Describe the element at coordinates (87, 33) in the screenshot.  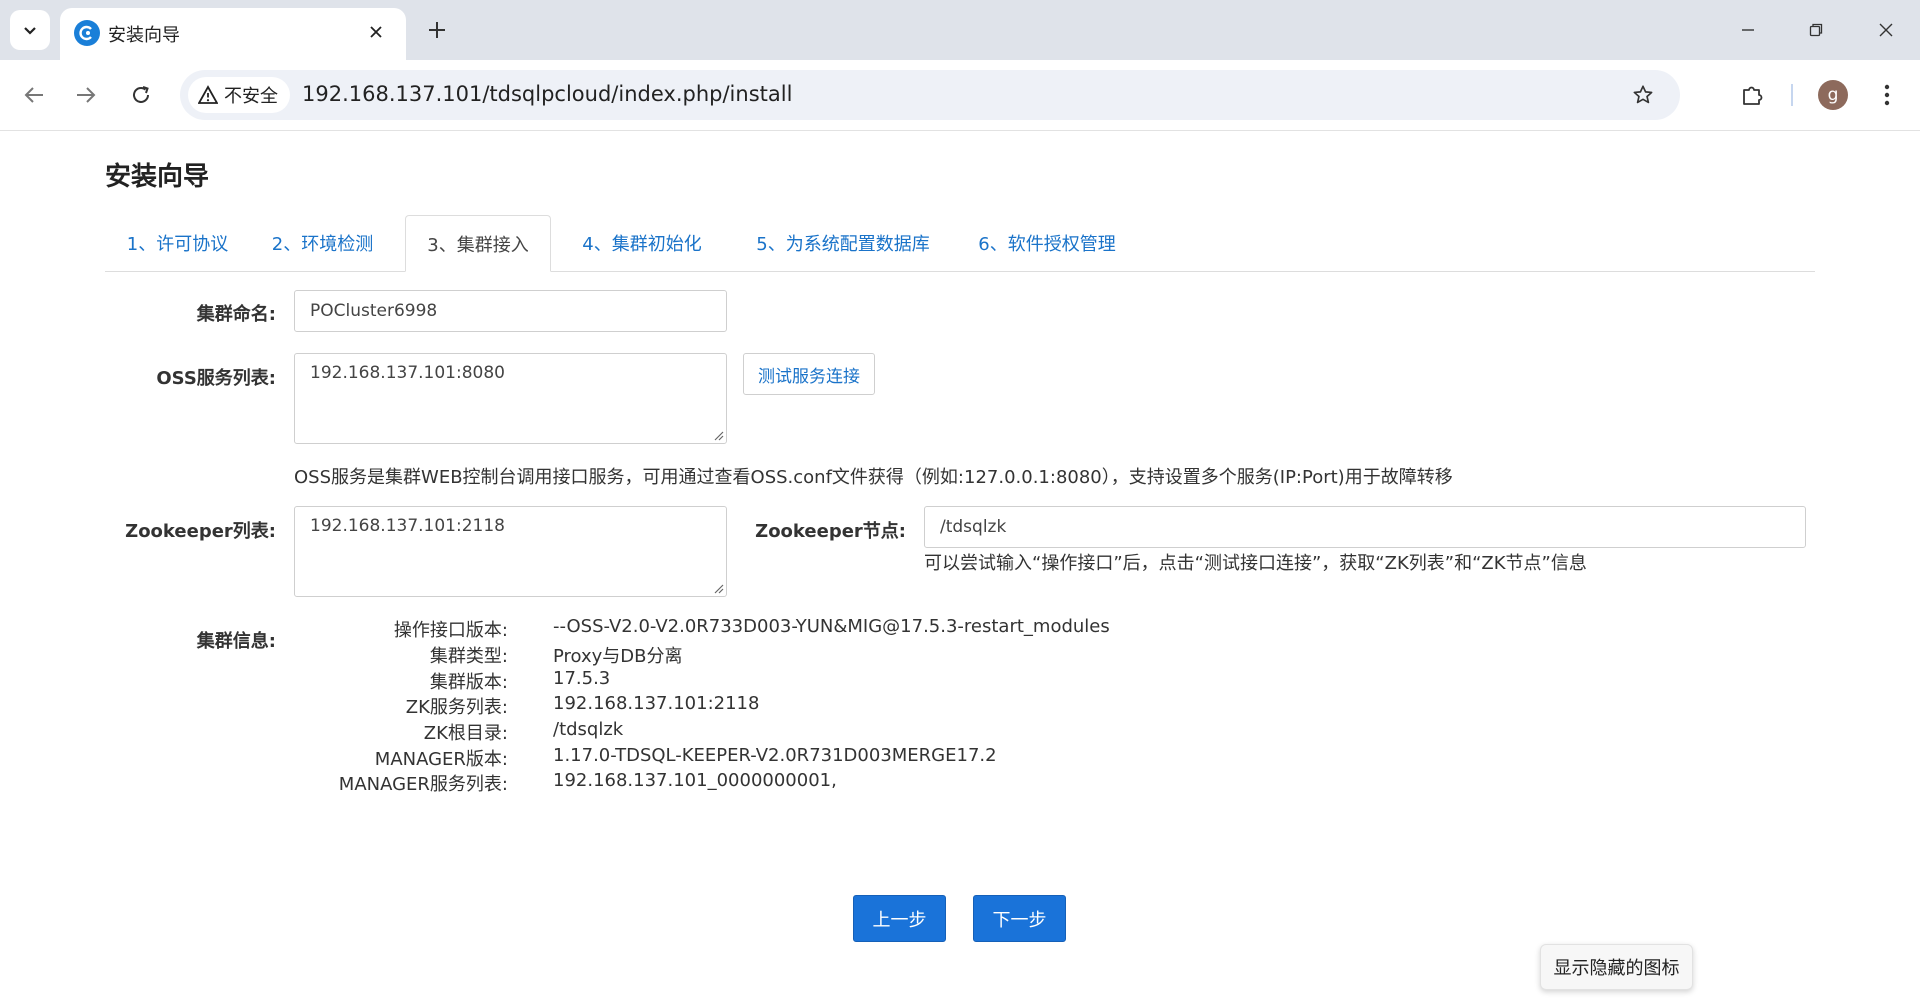
I see `site-favicon-icon` at that location.